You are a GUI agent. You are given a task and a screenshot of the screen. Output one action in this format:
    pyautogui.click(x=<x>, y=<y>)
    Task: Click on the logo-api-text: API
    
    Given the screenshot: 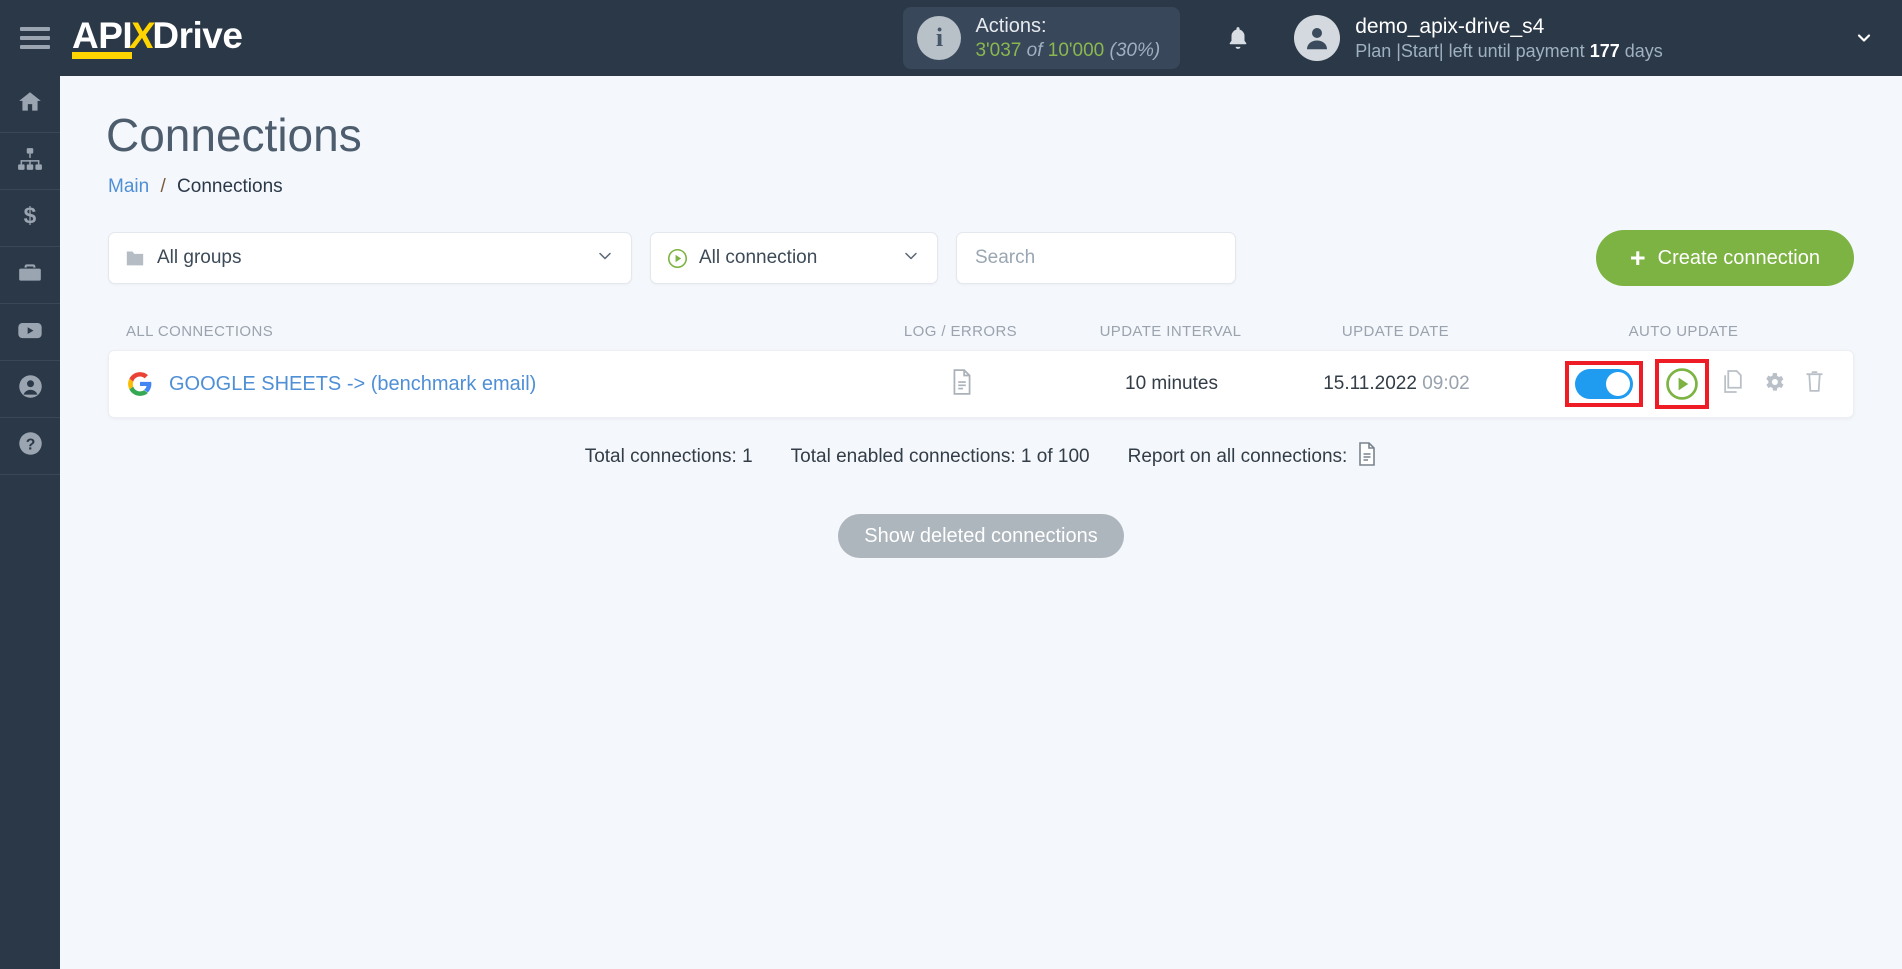 What is the action you would take?
    pyautogui.click(x=102, y=37)
    